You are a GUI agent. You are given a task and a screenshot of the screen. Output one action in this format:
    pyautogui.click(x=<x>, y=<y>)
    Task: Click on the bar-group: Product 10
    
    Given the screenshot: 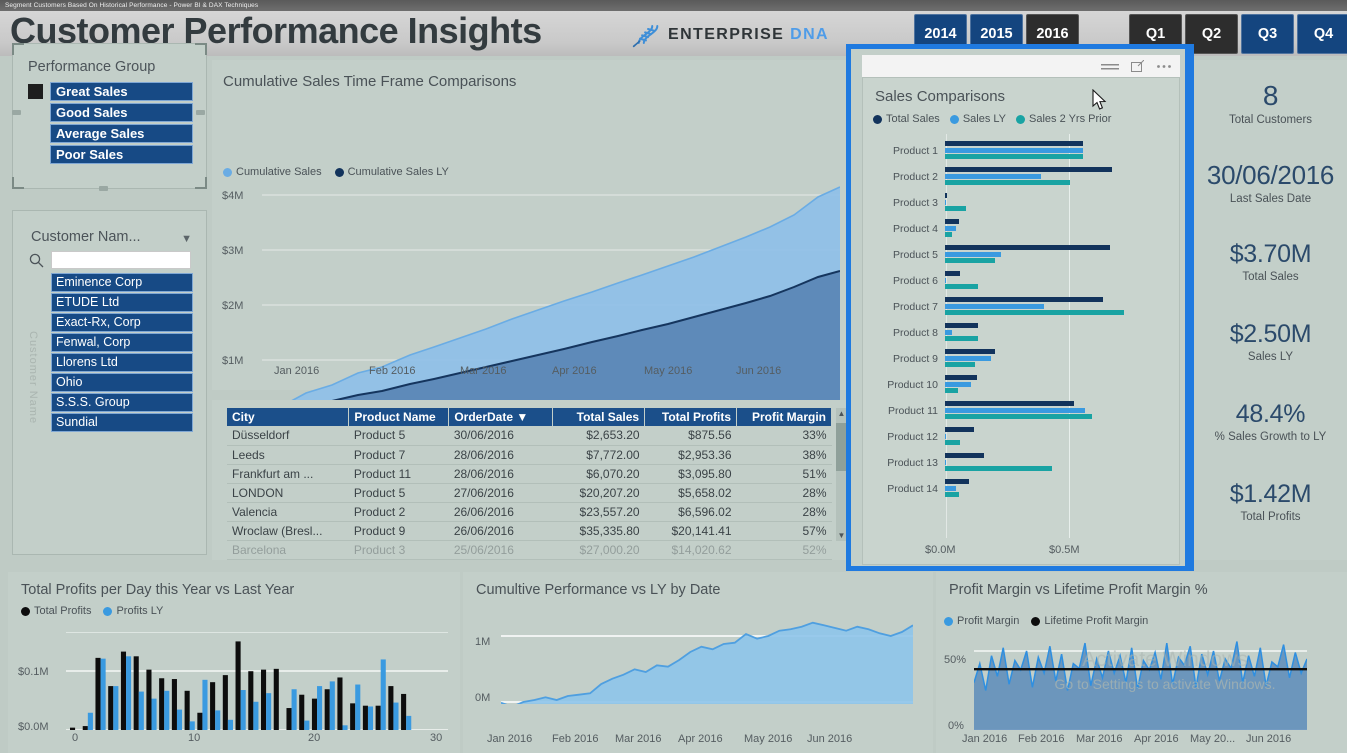 What is the action you would take?
    pyautogui.click(x=1023, y=385)
    